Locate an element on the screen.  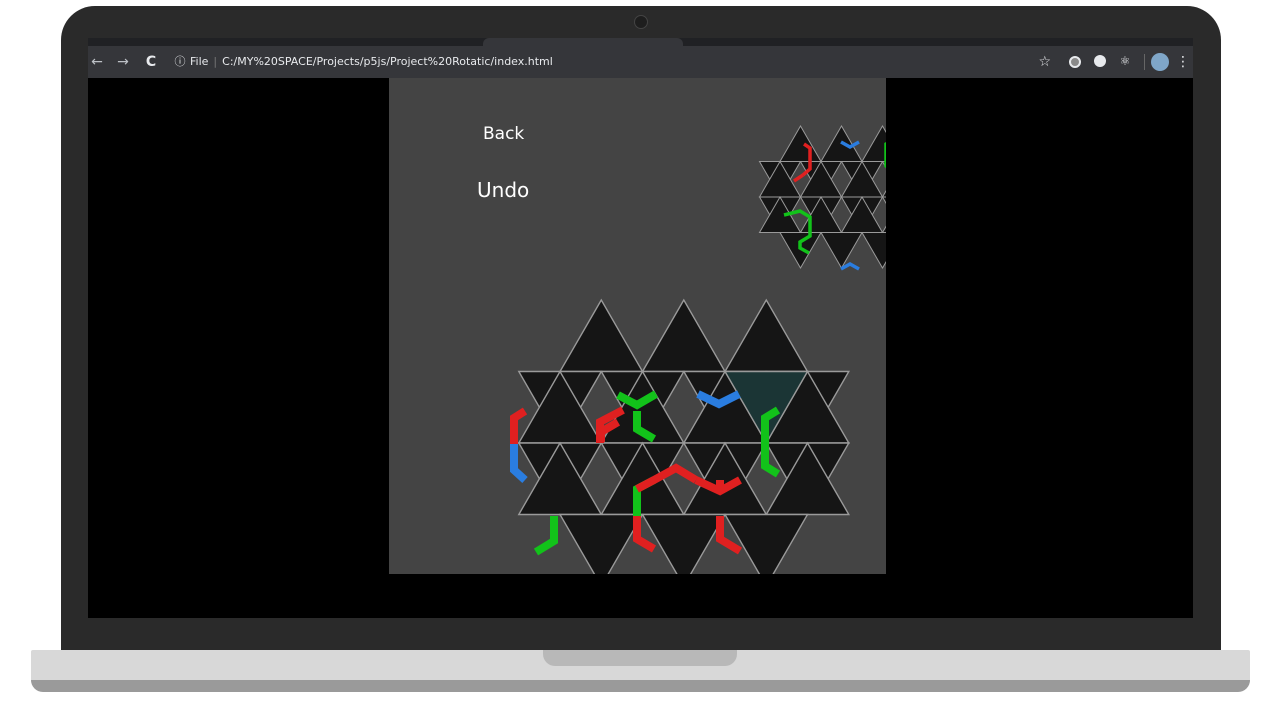
webcam-icon is located at coordinates (641, 22).